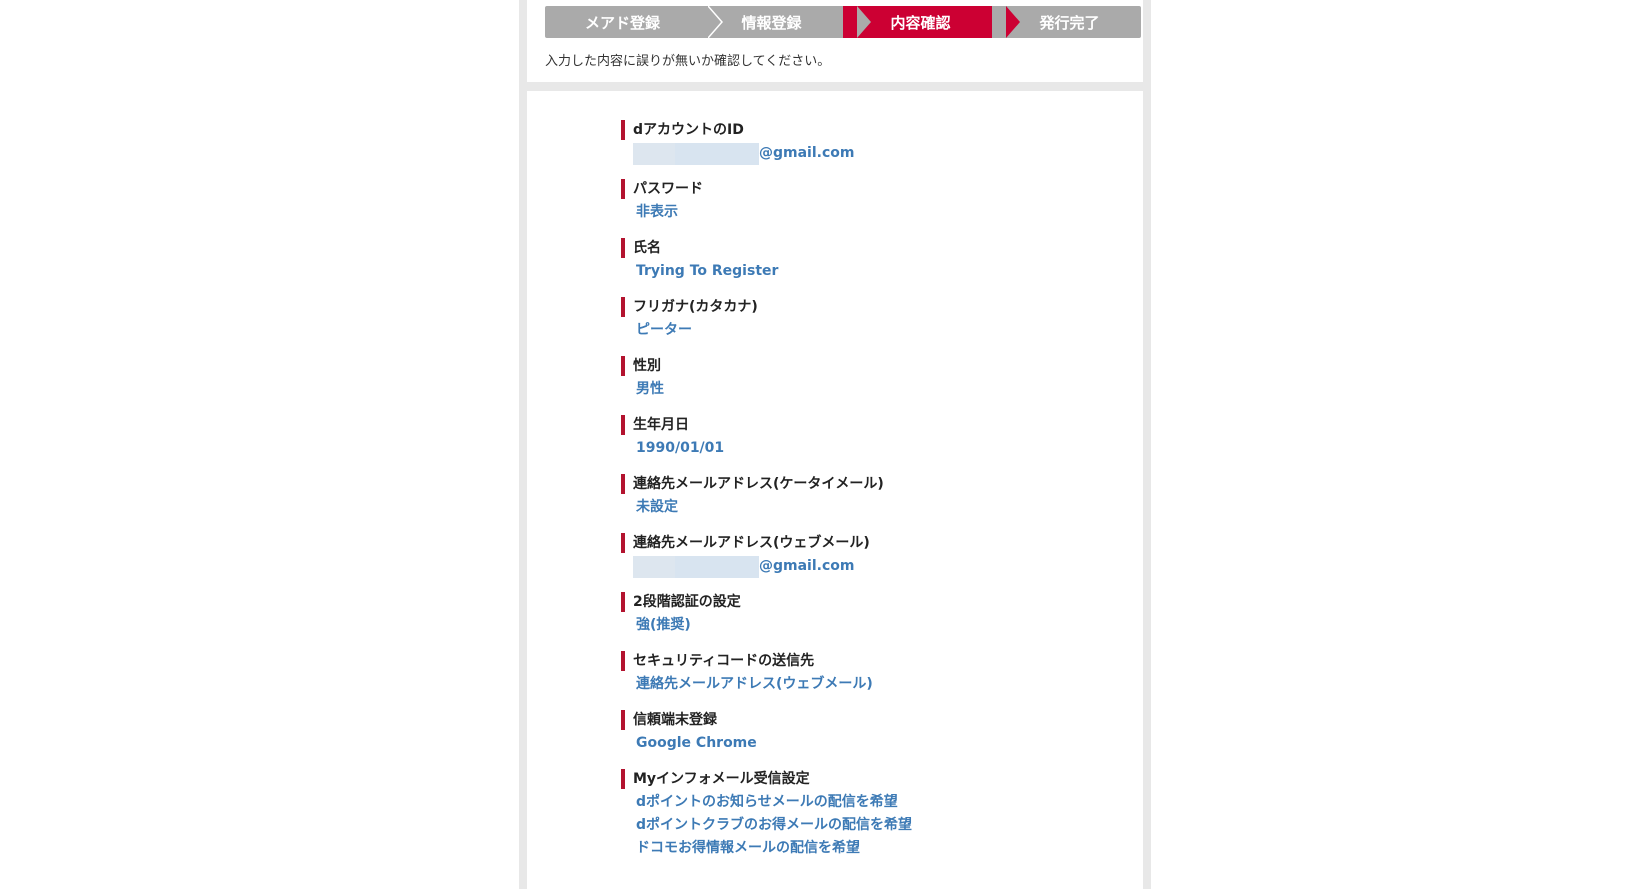 Image resolution: width=1651 pixels, height=889 pixels. Describe the element at coordinates (766, 503) in the screenshot. I see `confirmation-item: 連絡先メールアドレス(ケータイメール) 未設定` at that location.